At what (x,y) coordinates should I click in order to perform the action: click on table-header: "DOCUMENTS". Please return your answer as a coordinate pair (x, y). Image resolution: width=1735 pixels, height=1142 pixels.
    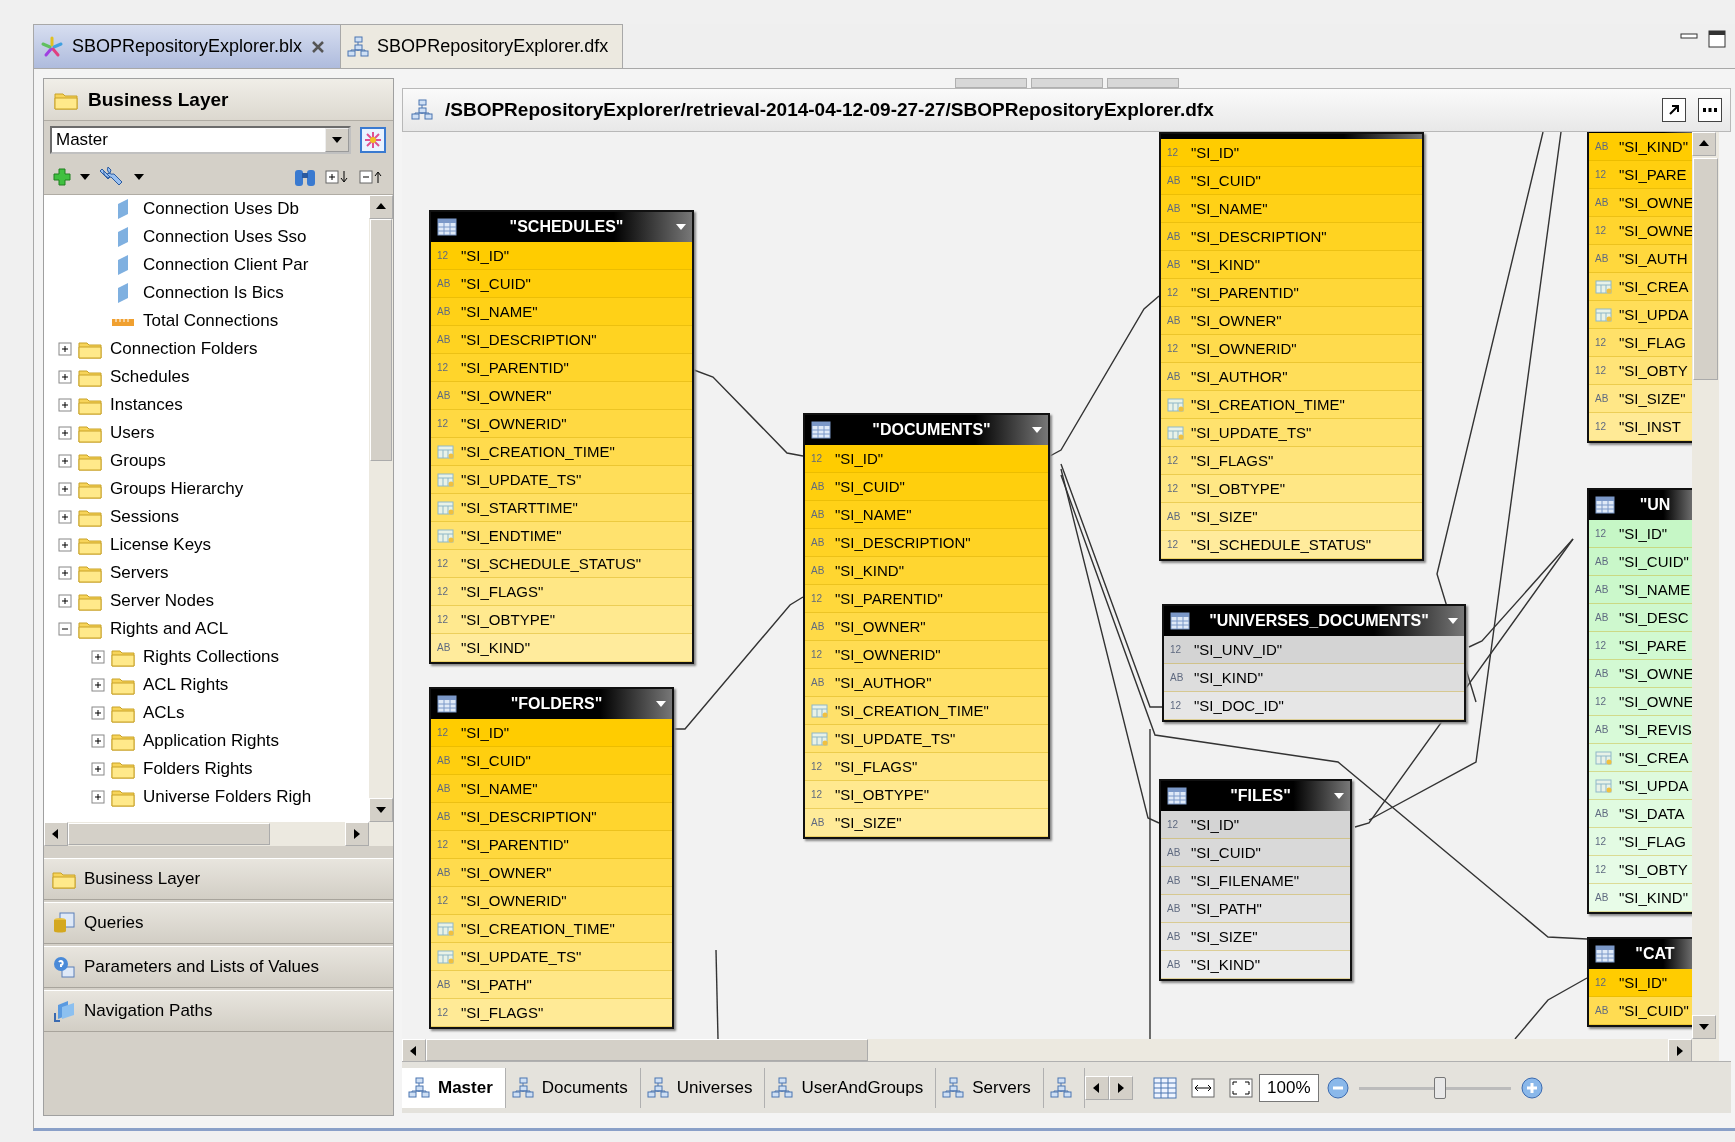
    Looking at the image, I should click on (926, 430).